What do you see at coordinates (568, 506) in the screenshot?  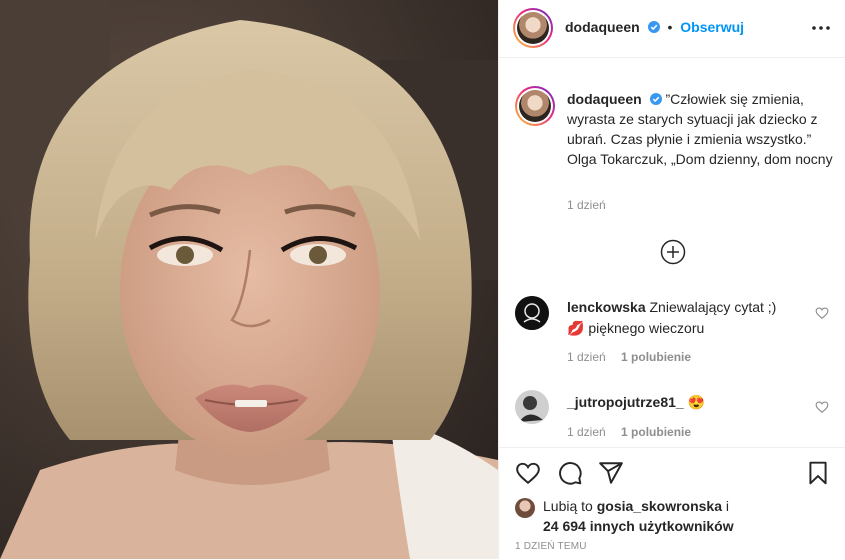 I see `likes-prefix: Lubią to` at bounding box center [568, 506].